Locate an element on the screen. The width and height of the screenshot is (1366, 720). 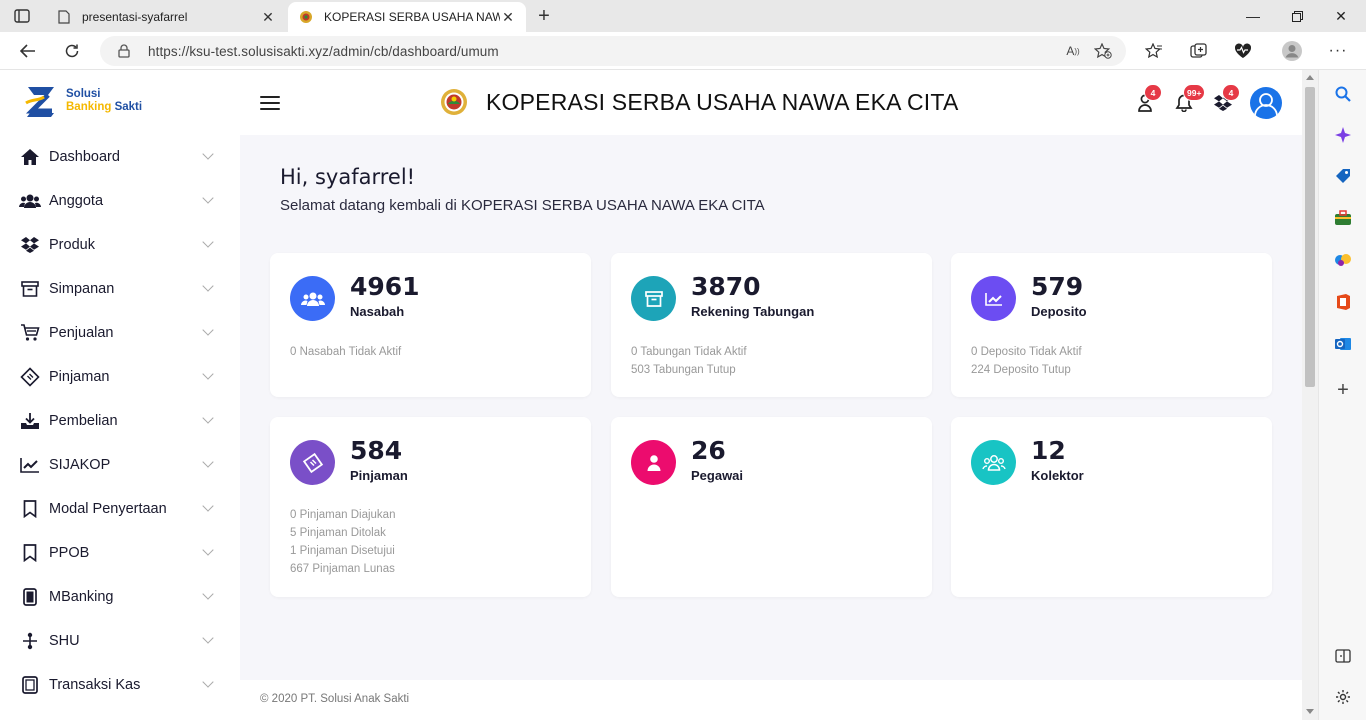
notifications-button: 99+ is located at coordinates (1189, 99).